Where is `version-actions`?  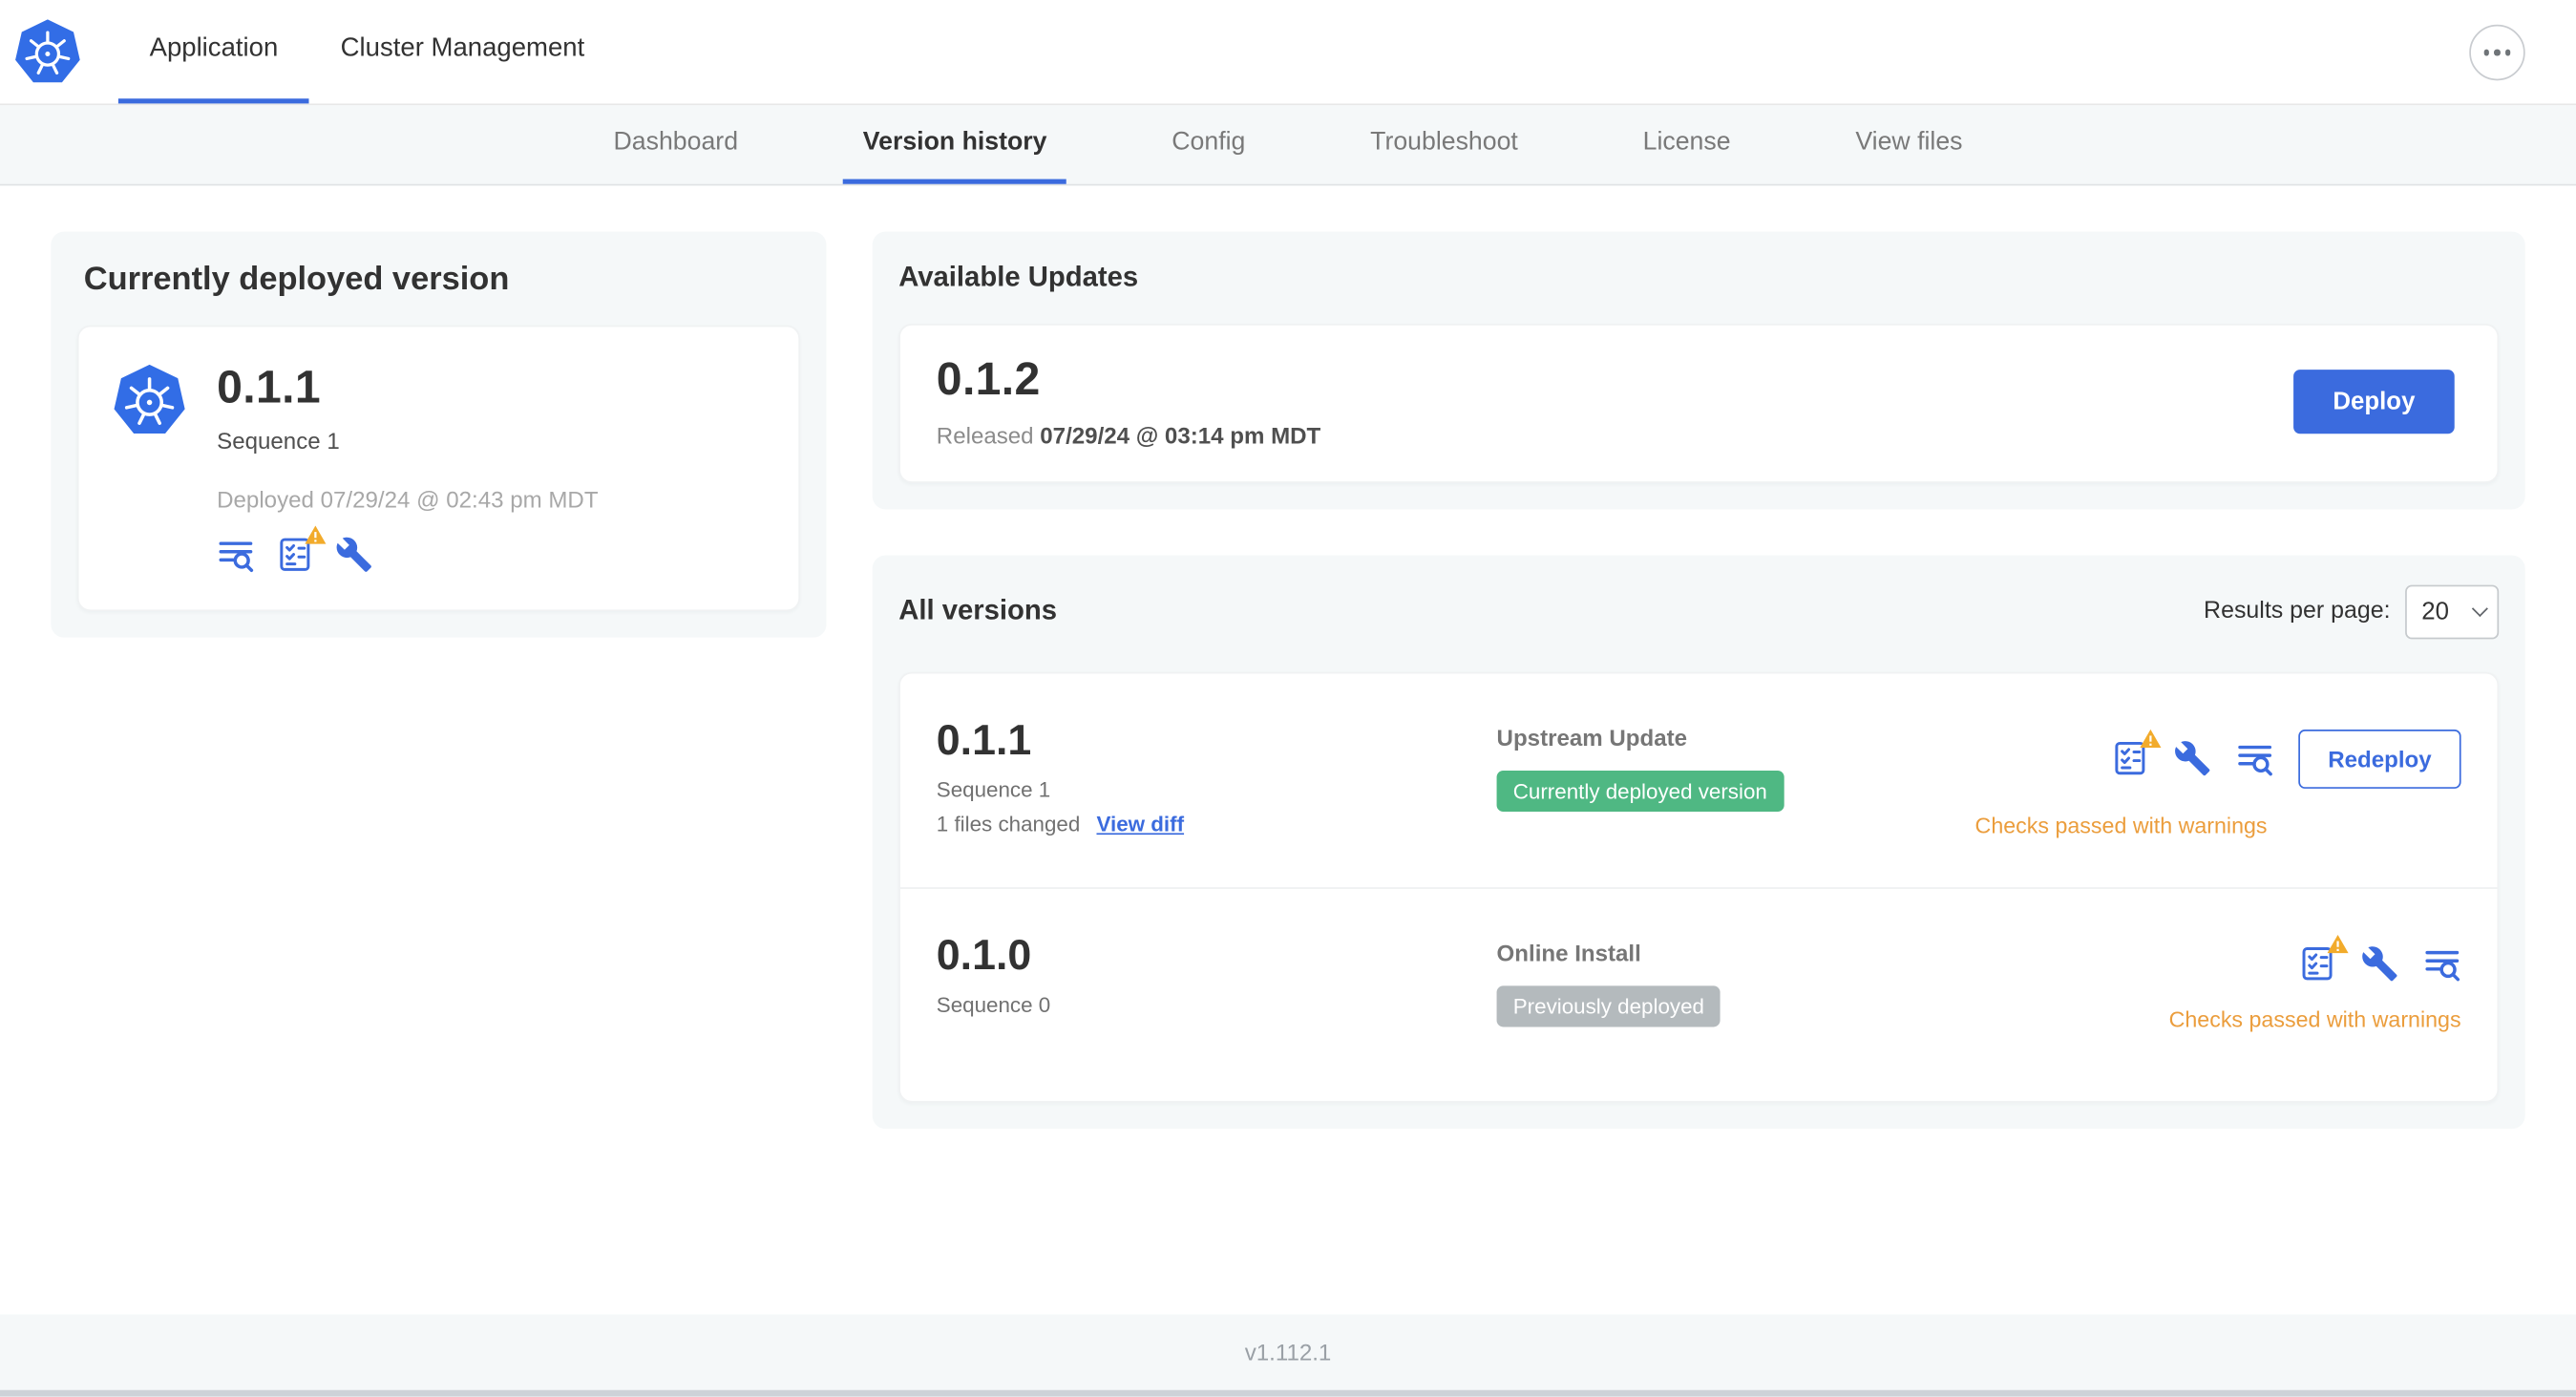 version-actions is located at coordinates (2379, 958).